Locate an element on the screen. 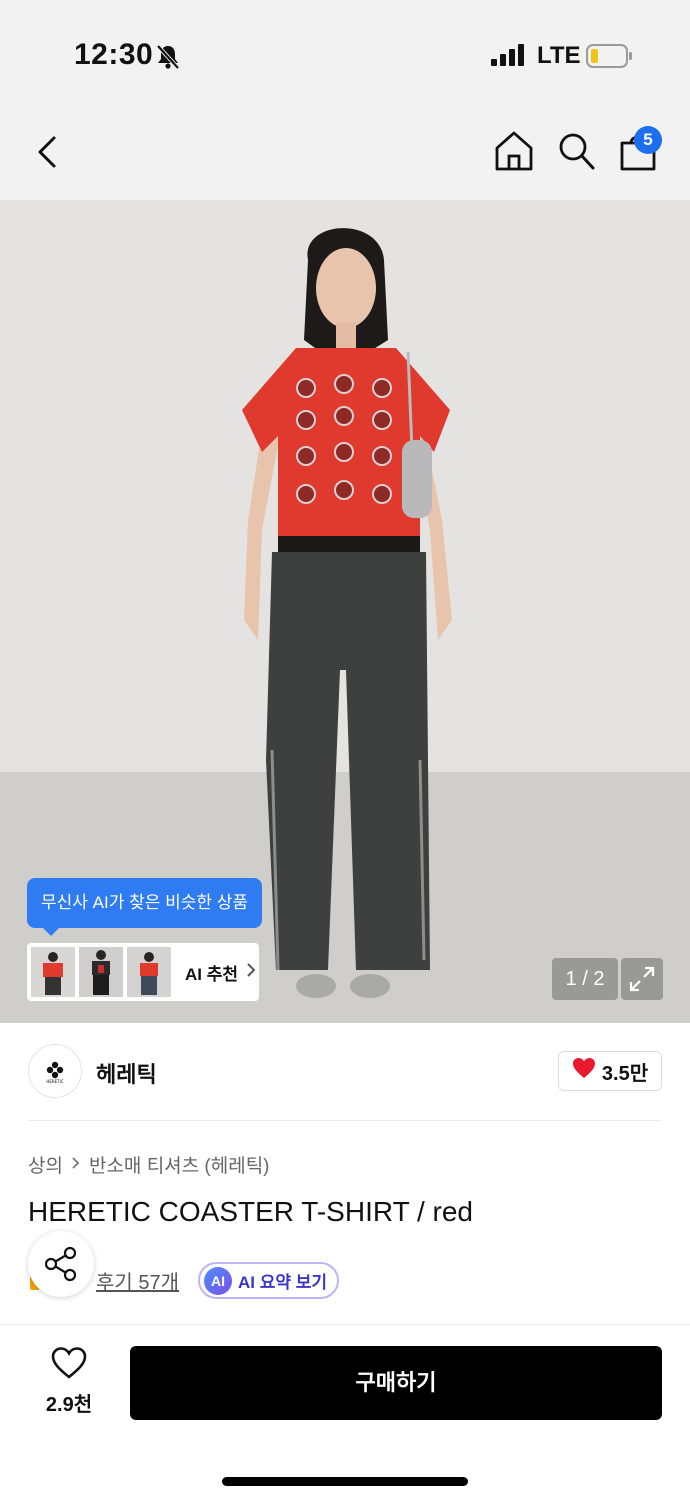 The image size is (690, 1500). search-icon is located at coordinates (576, 153).